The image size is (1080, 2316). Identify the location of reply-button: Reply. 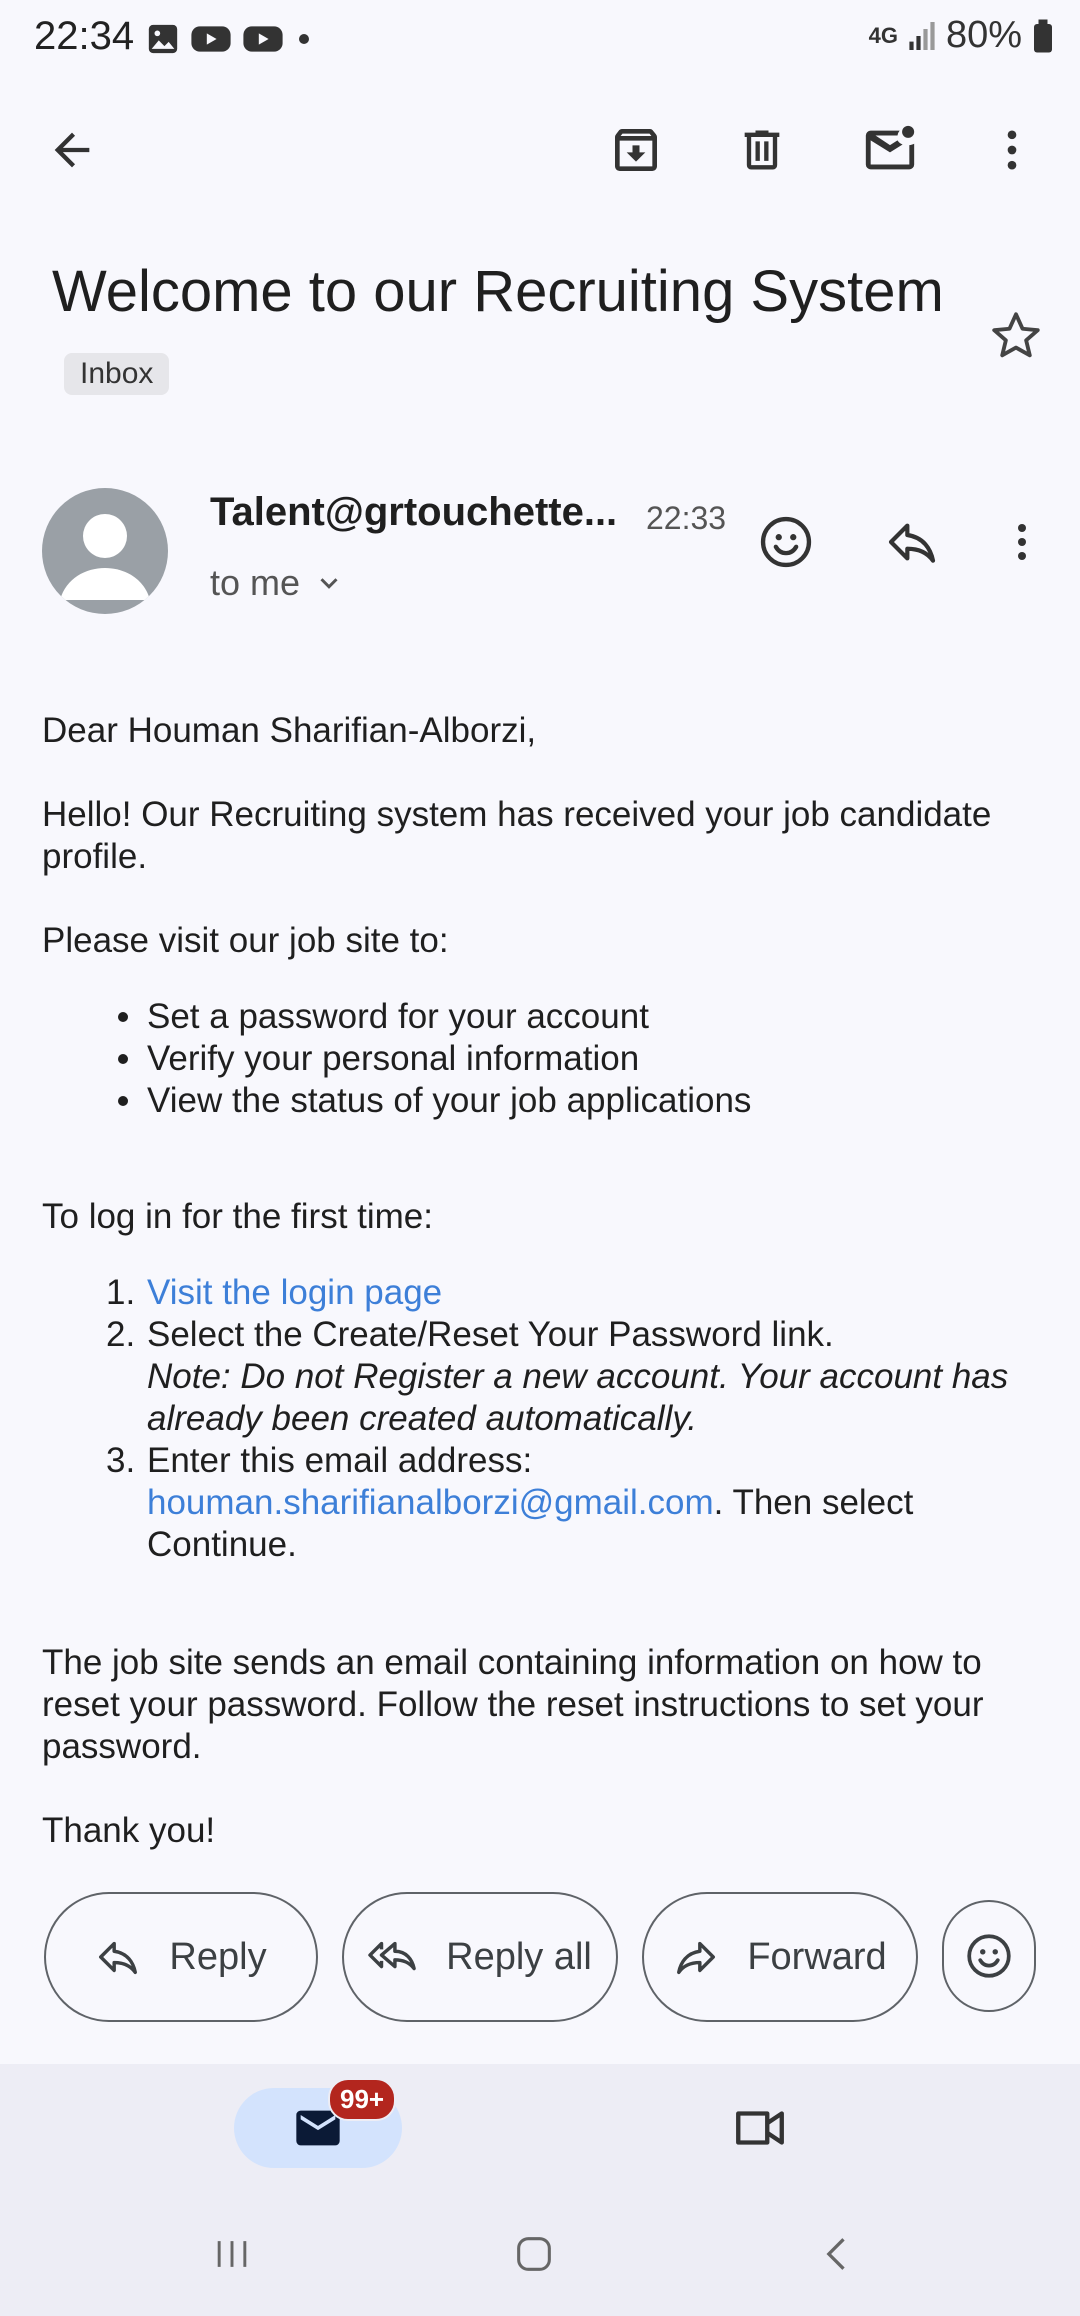
(181, 1957).